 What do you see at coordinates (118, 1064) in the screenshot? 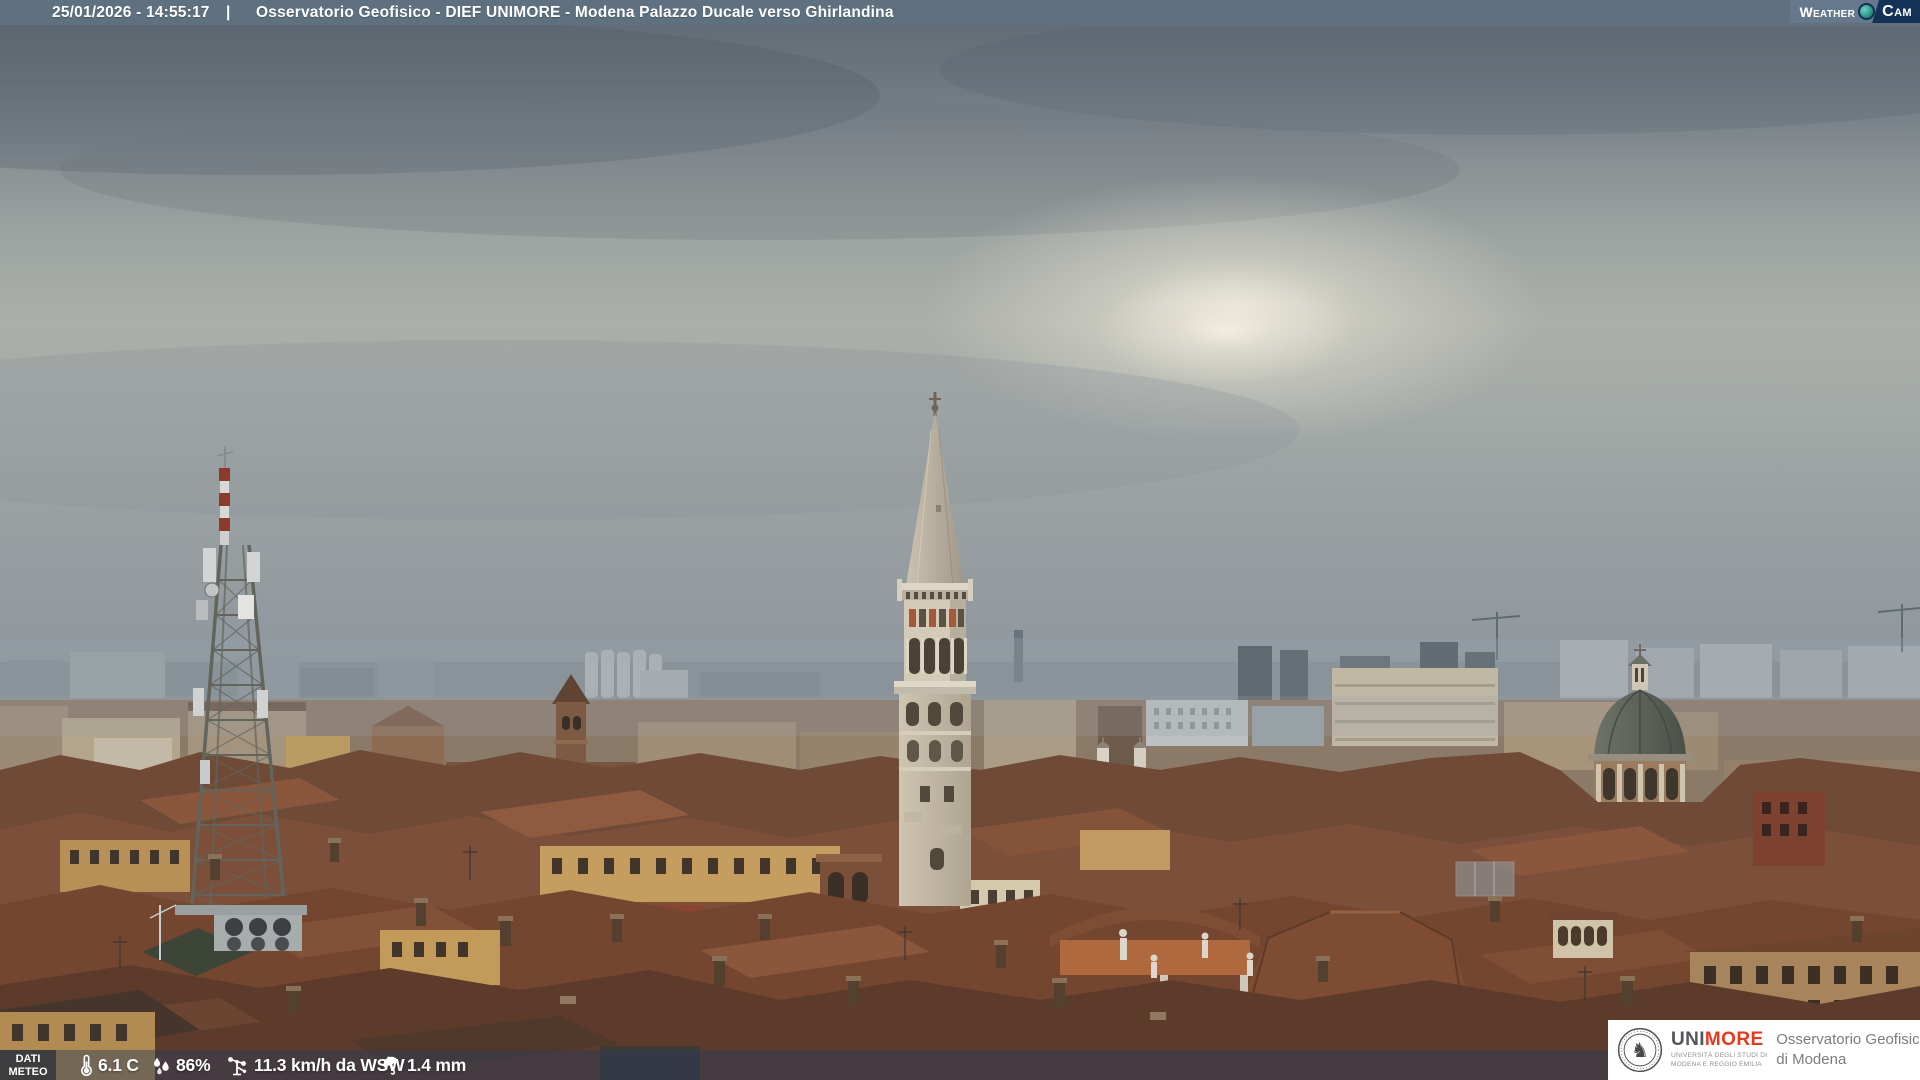
I see `temperature-value: 6.1 C` at bounding box center [118, 1064].